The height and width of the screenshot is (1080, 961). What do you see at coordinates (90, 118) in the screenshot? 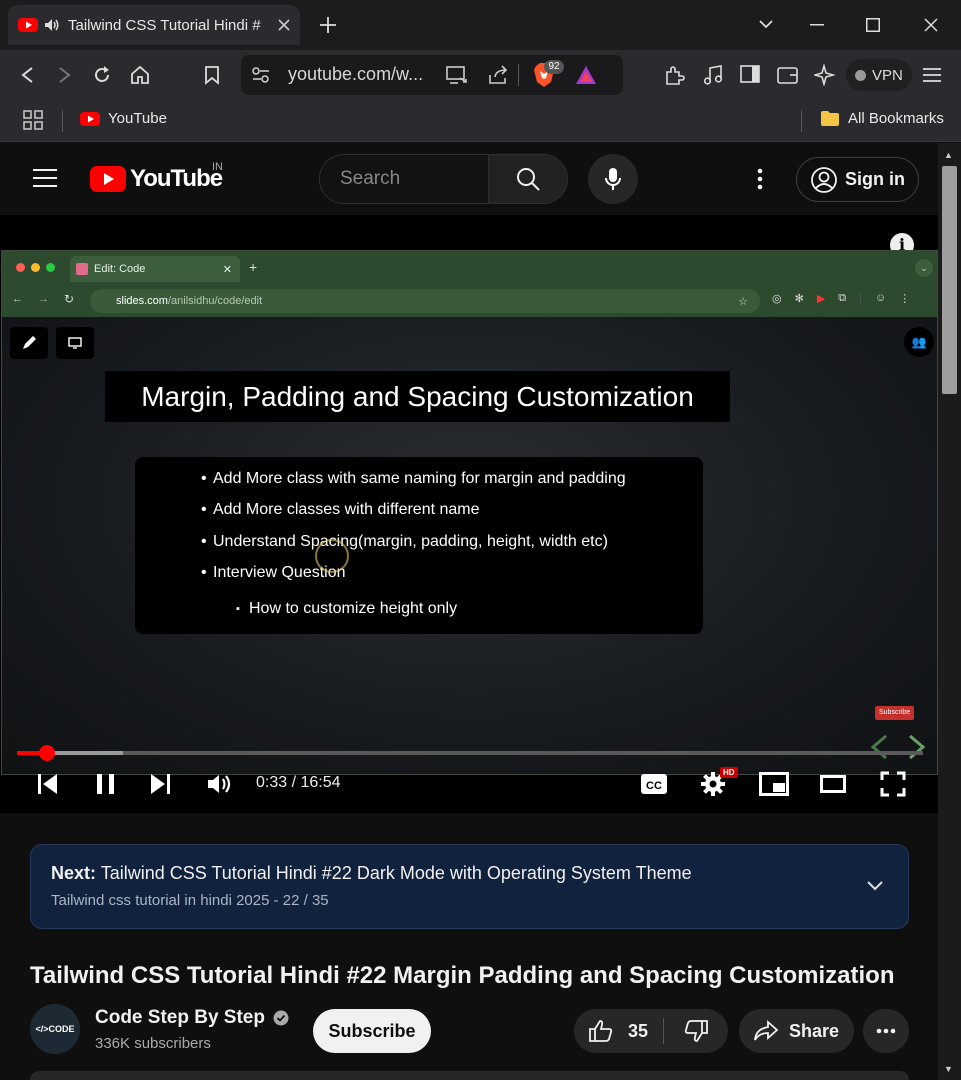
I see `youtube-bookmark-icon` at bounding box center [90, 118].